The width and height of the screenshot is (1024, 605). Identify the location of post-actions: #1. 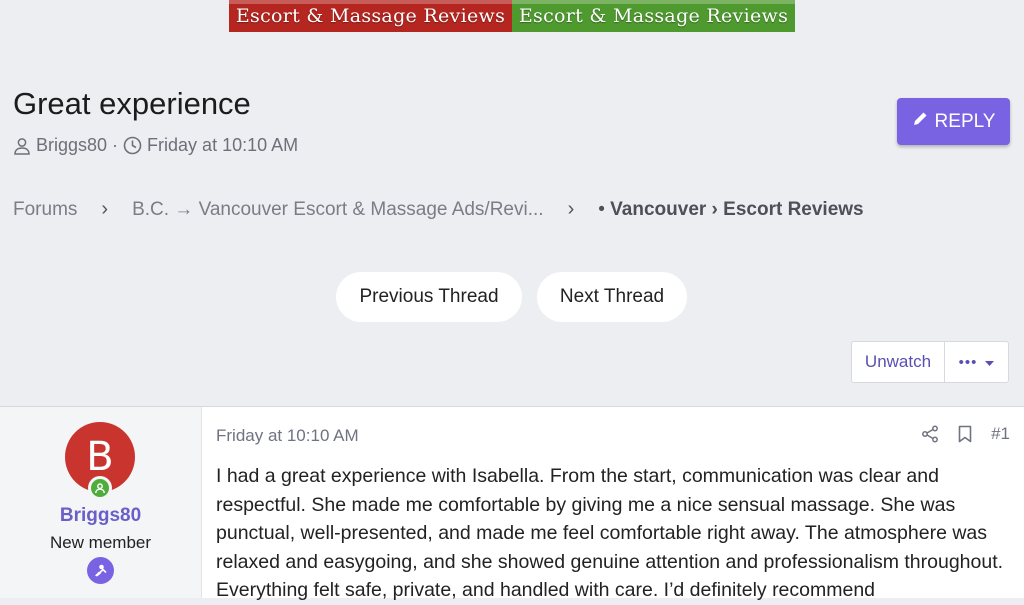
(965, 434).